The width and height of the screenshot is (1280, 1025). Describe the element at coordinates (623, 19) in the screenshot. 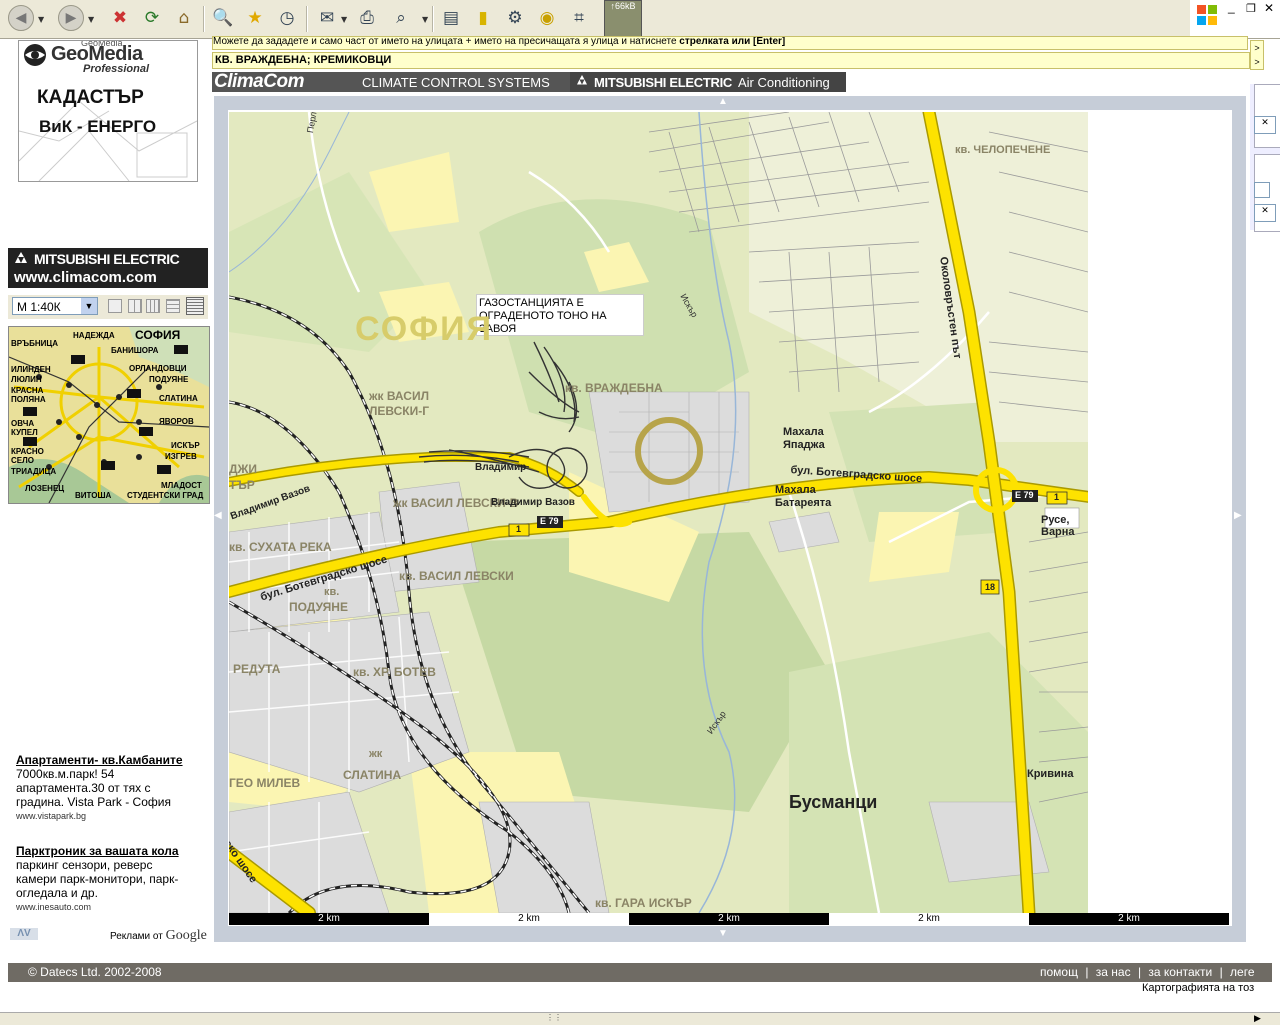

I see `throughput-meter: ↑66kB` at that location.